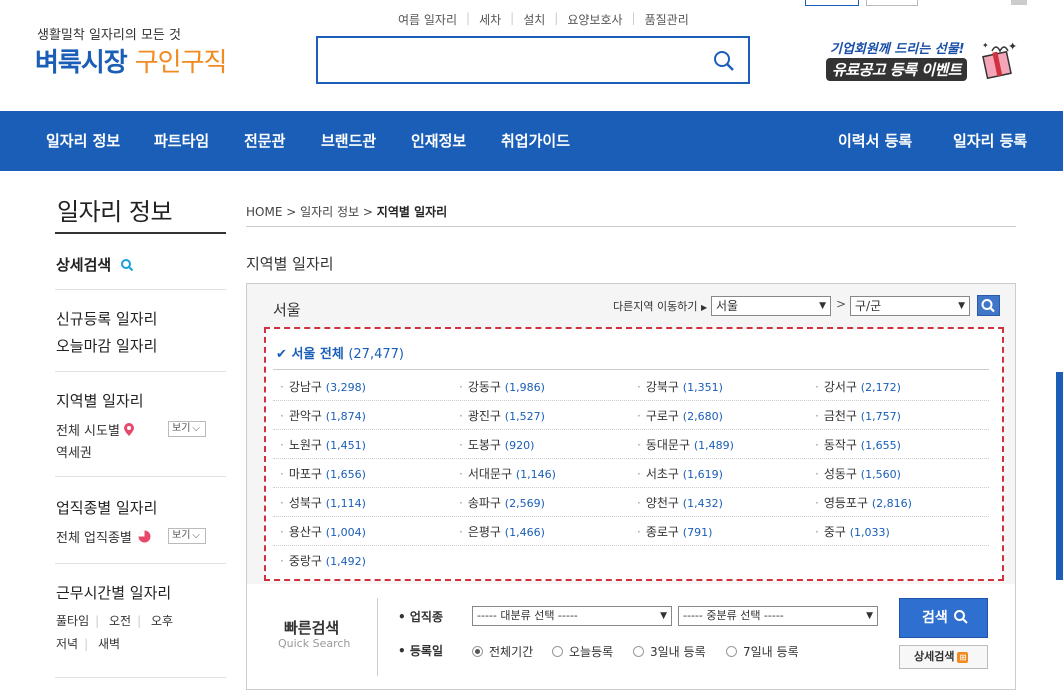  I want to click on page-title: 지역별 일자리, so click(290, 264).